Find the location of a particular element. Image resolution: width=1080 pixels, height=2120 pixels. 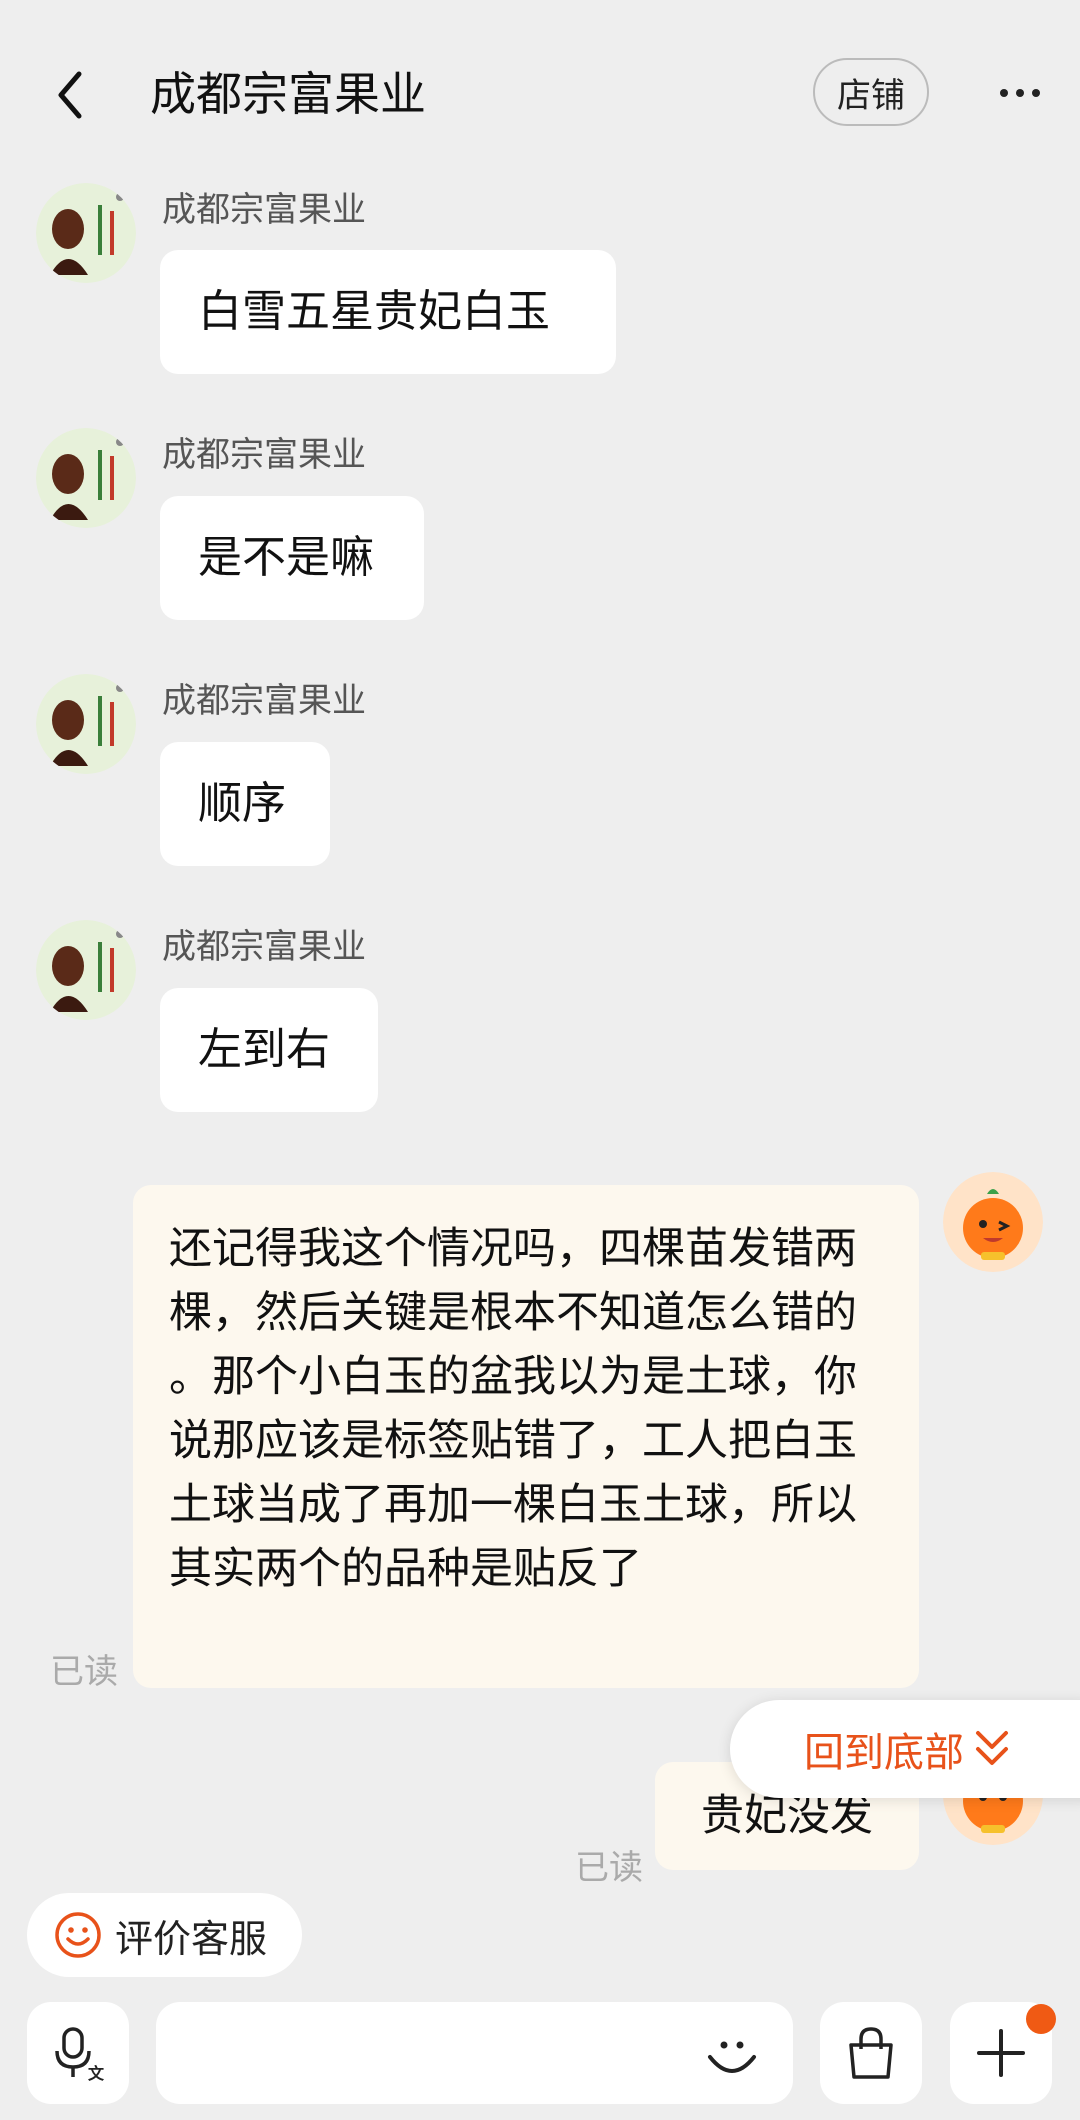

more-button is located at coordinates (1020, 93).